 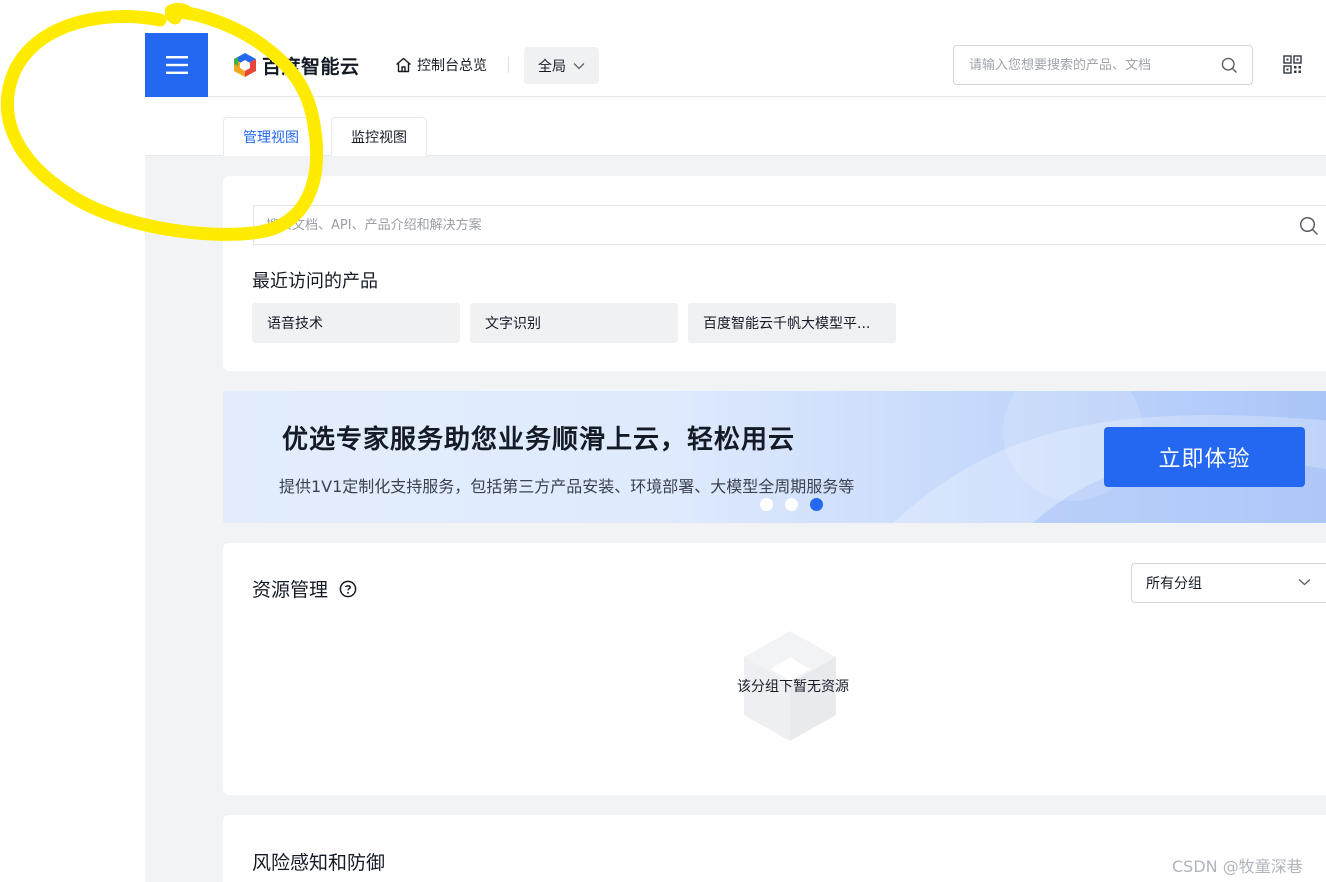 I want to click on hamburger-menu-icon, so click(x=176, y=65).